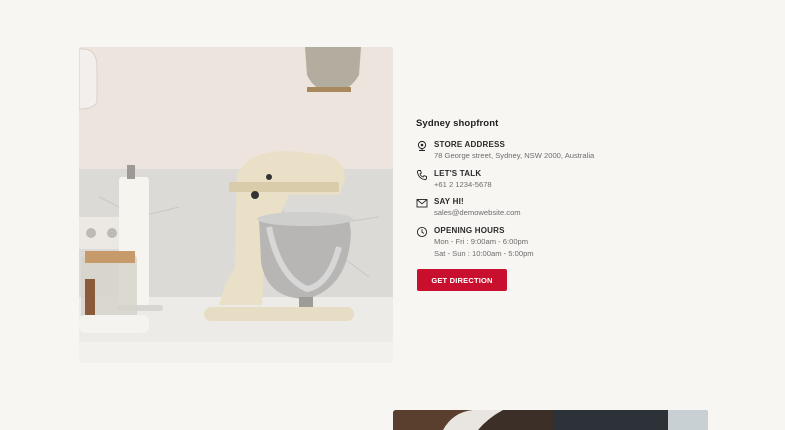 The image size is (785, 430). What do you see at coordinates (457, 123) in the screenshot?
I see `store-title: Sydney shopfront` at bounding box center [457, 123].